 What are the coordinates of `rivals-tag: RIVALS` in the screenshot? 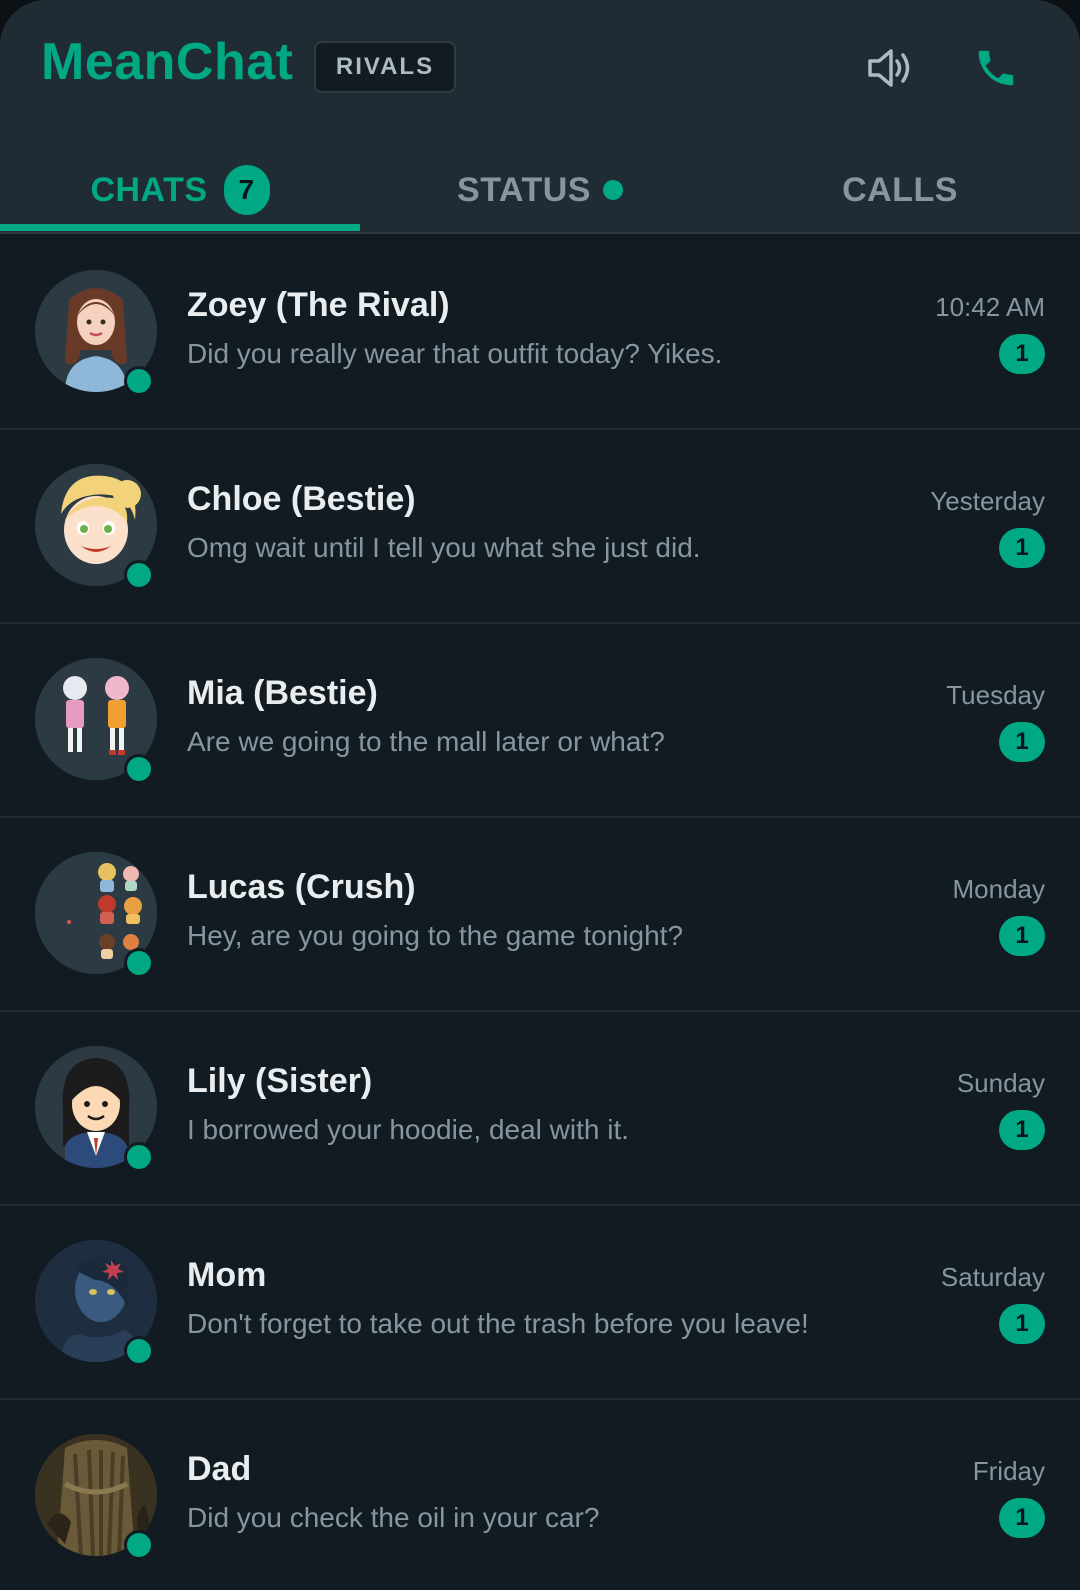 It's located at (385, 67).